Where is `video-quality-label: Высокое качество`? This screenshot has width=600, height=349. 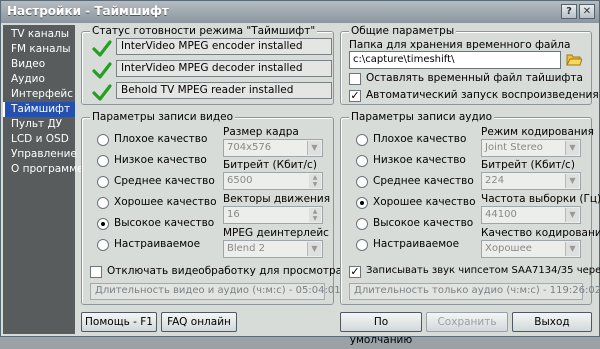
video-quality-label: Высокое качество is located at coordinates (164, 223).